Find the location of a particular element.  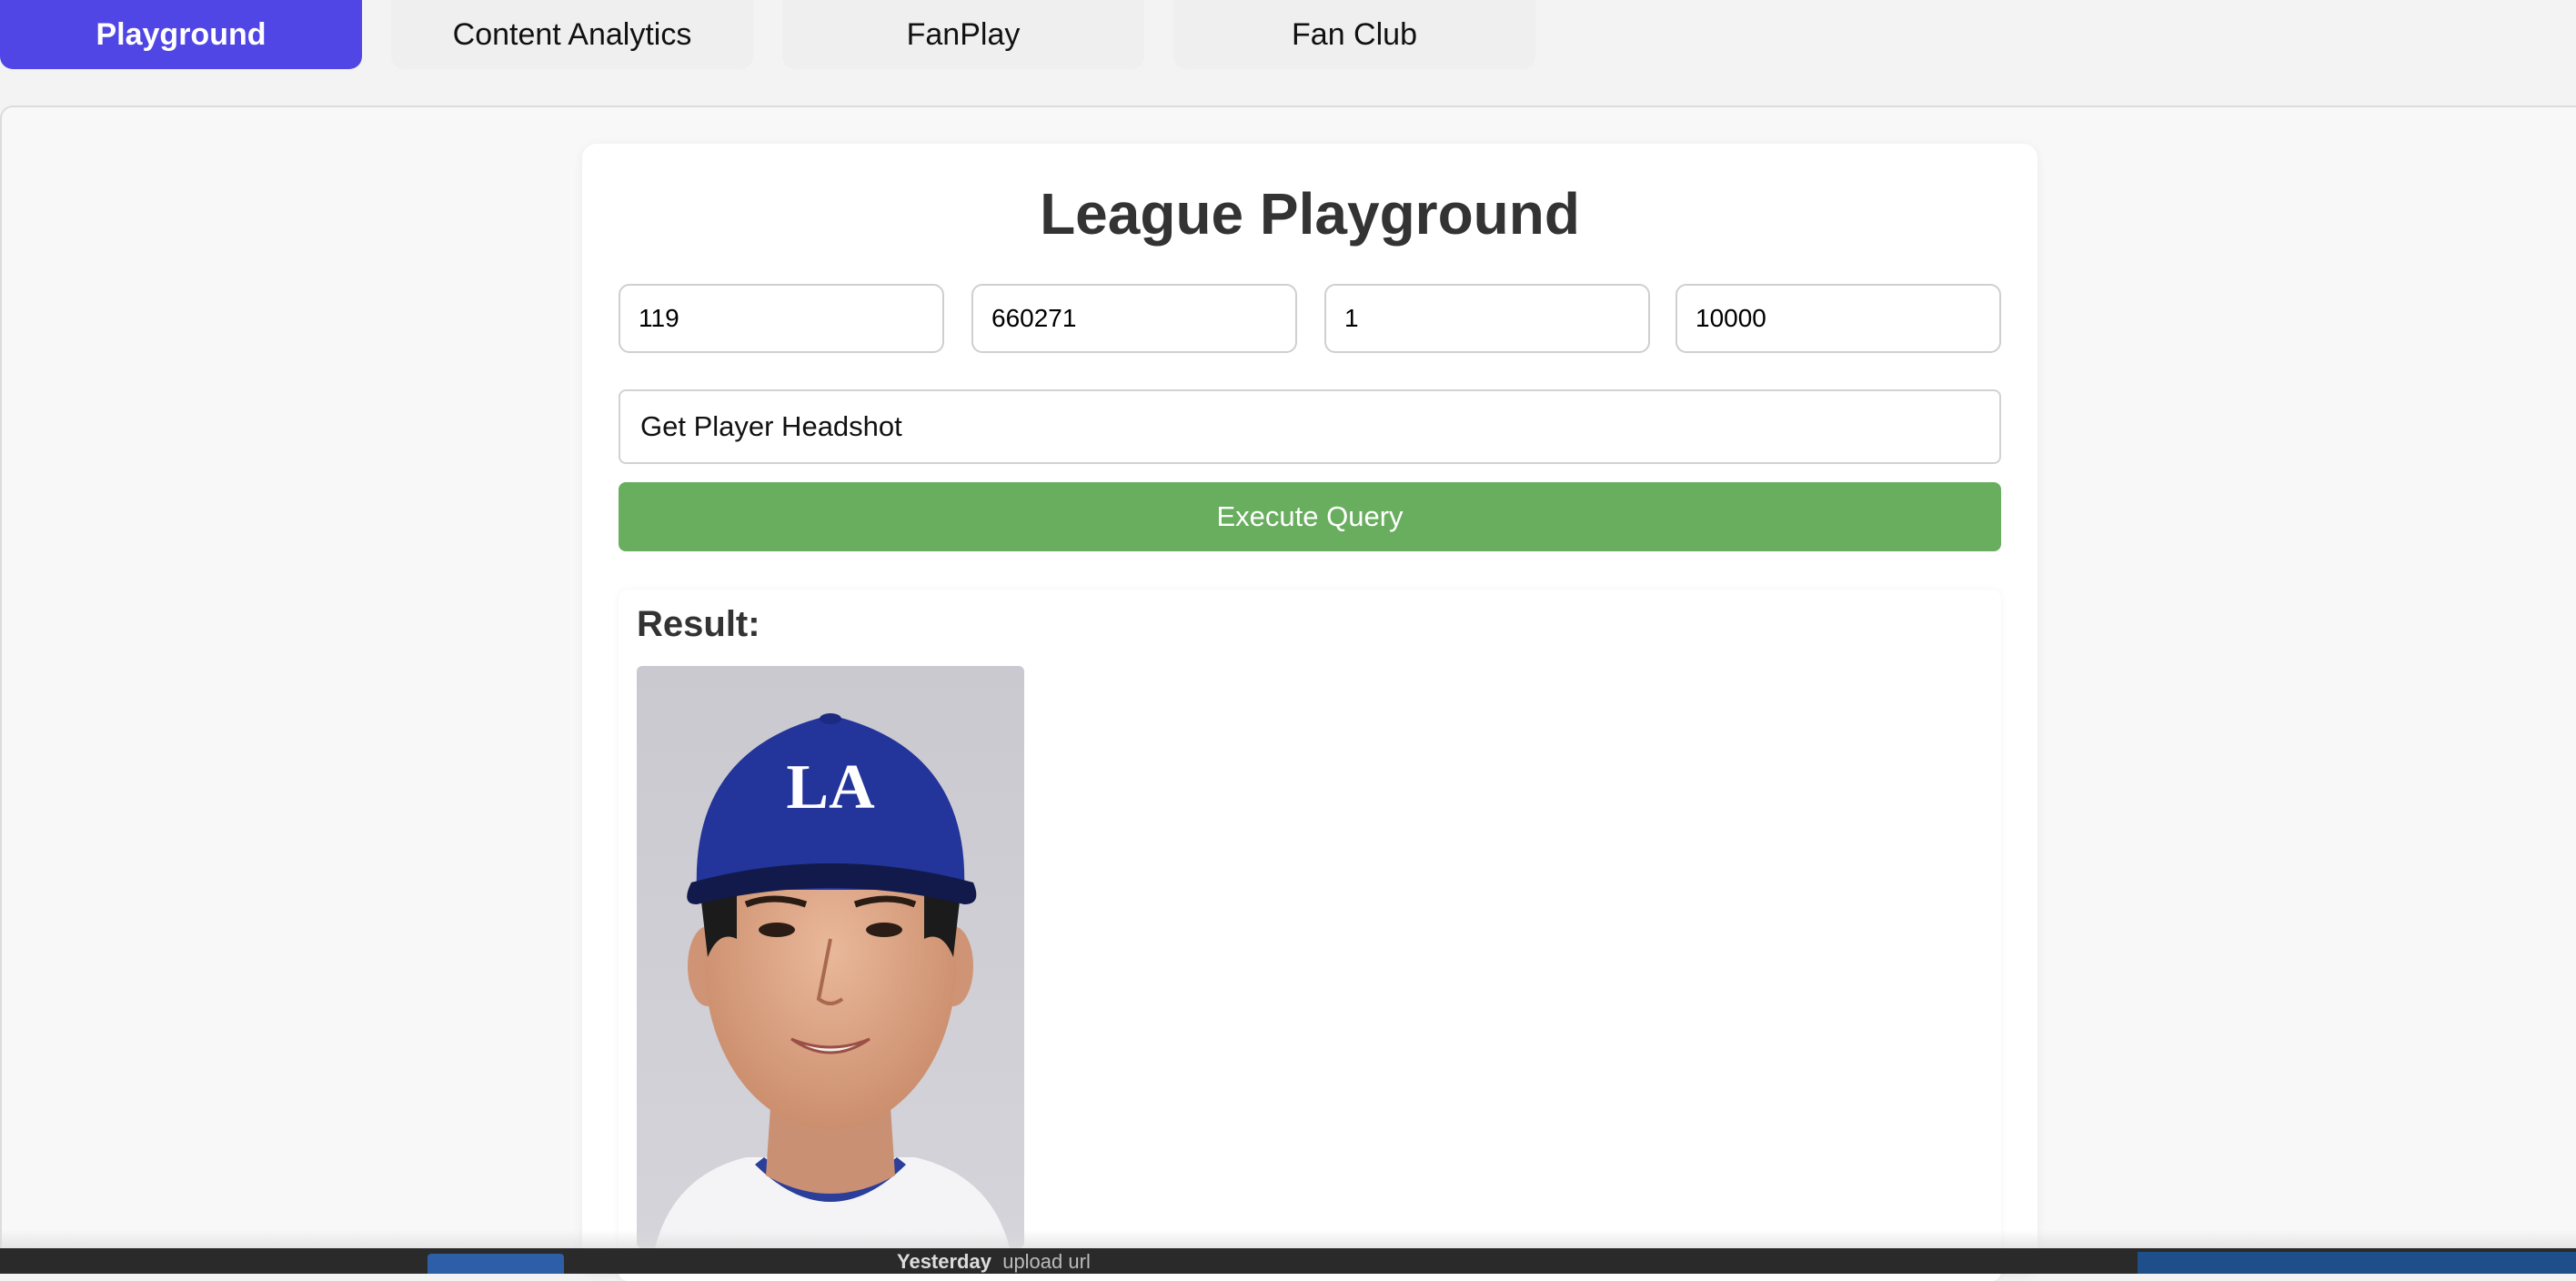

taskbar-text: Yesterday upload url is located at coordinates (994, 1262).